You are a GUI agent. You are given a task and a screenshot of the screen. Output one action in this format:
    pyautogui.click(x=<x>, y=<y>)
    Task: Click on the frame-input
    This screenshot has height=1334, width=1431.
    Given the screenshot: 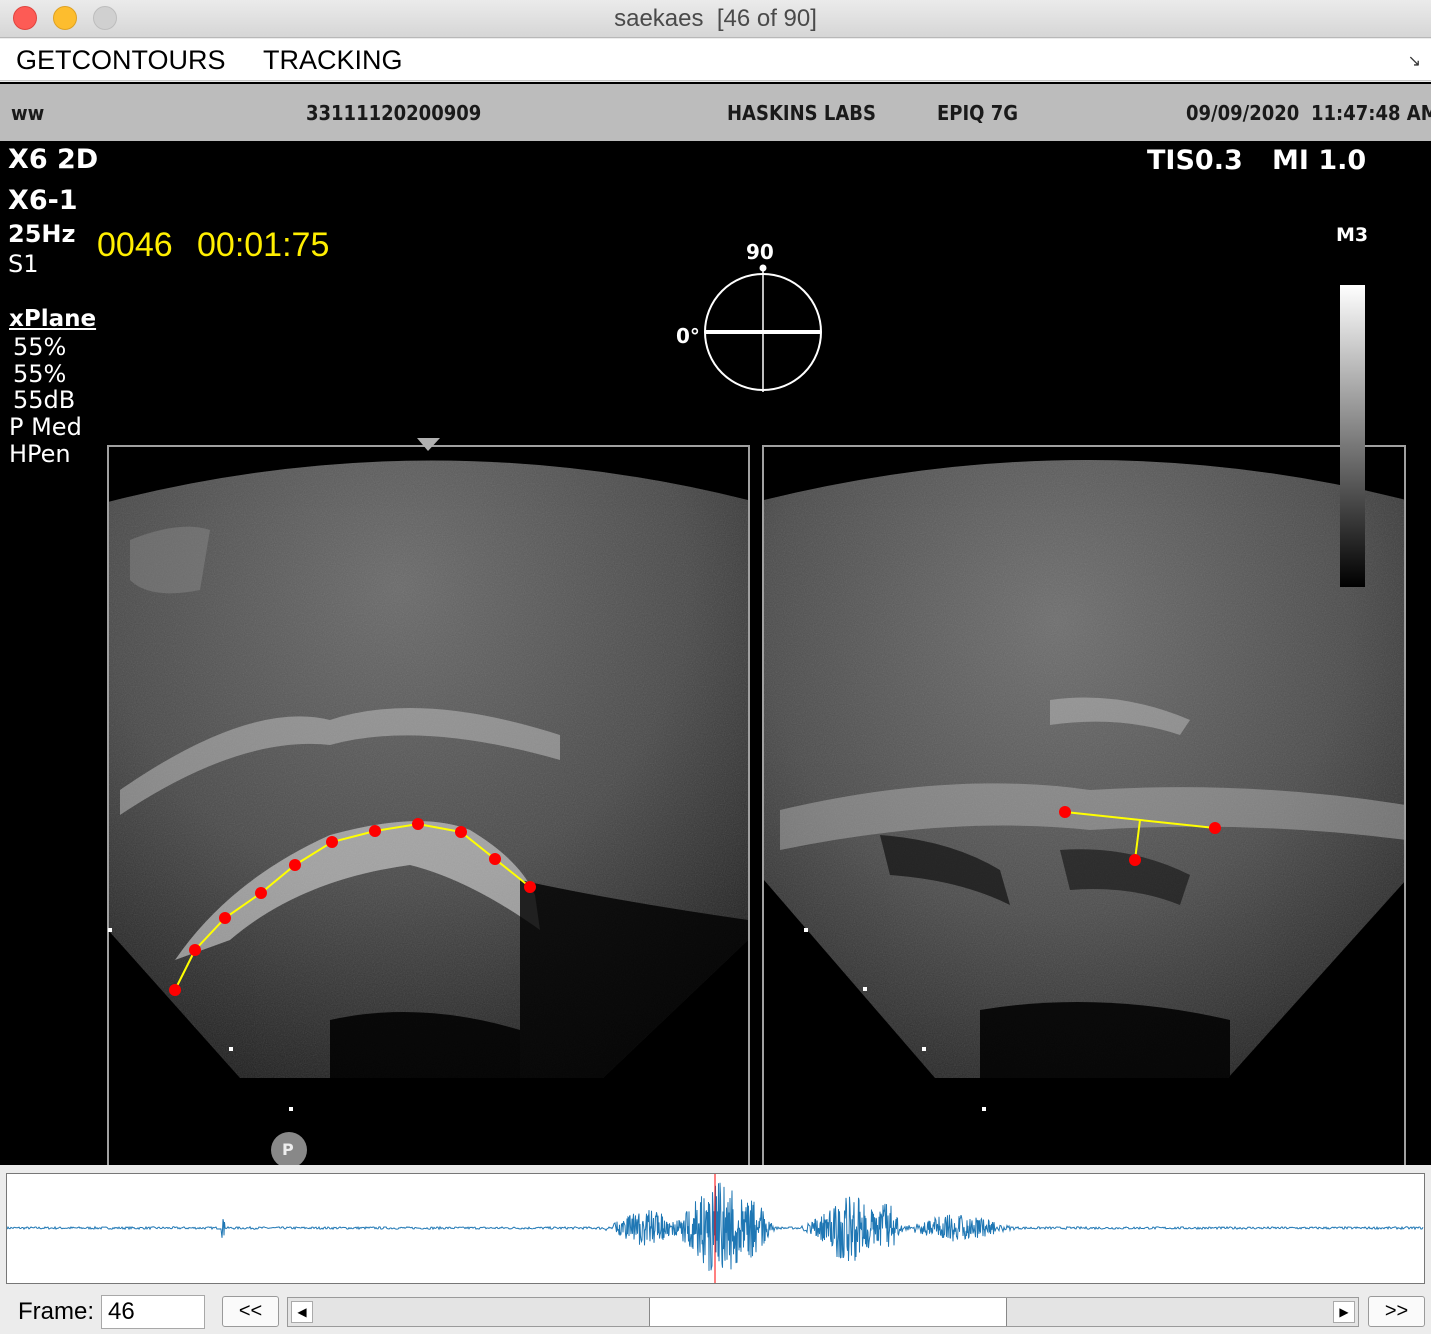 What is the action you would take?
    pyautogui.click(x=153, y=1312)
    